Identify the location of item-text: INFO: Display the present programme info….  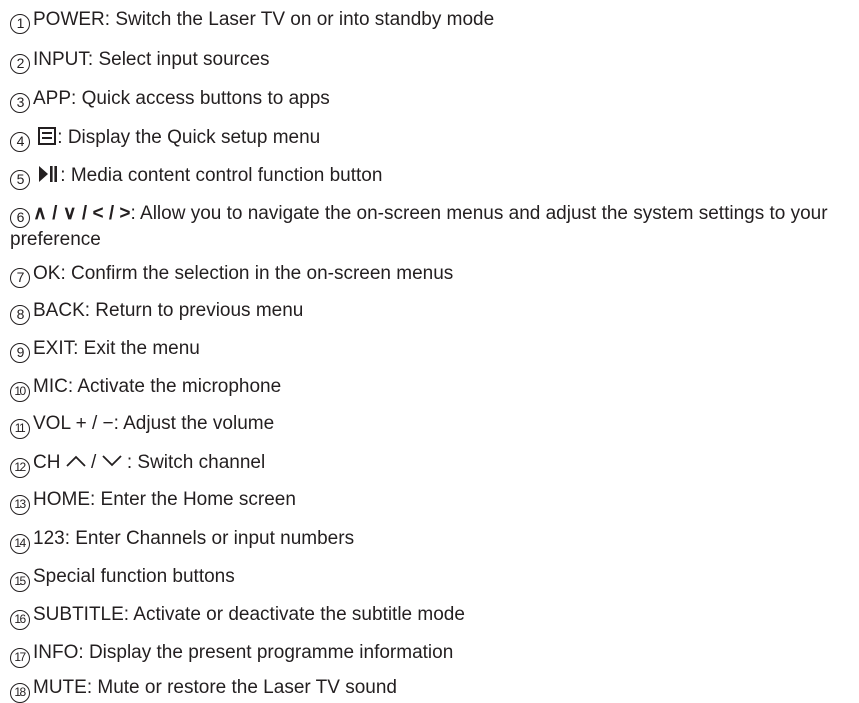
(243, 652).